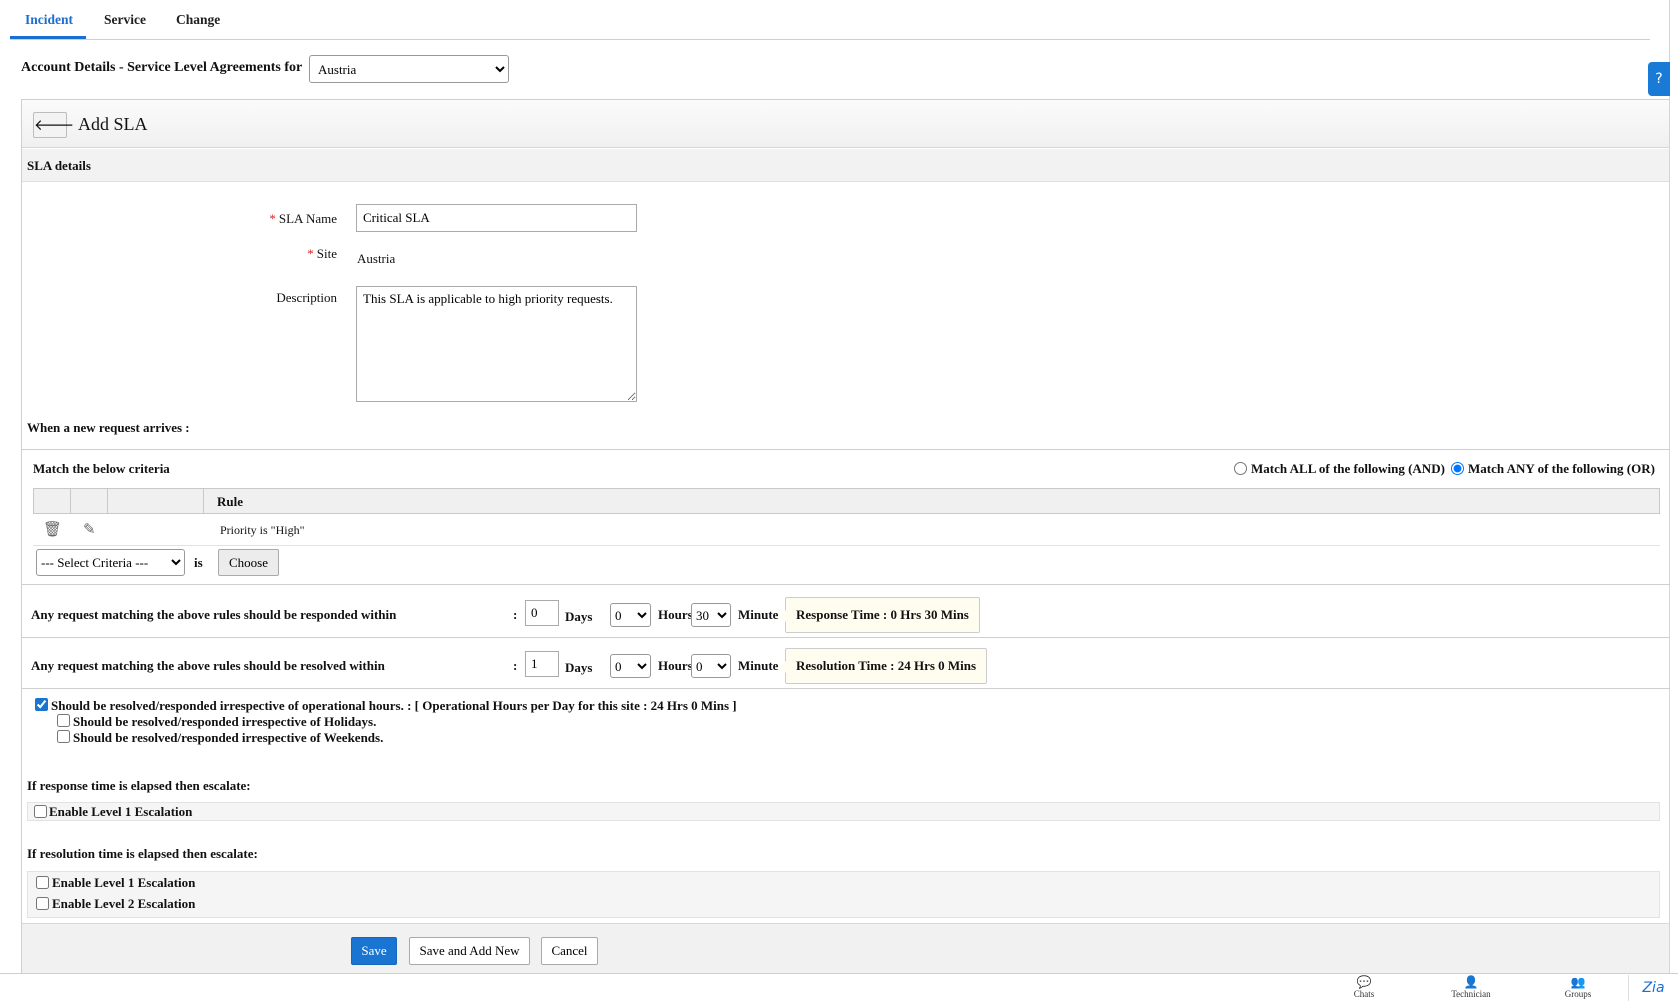 Image resolution: width=1678 pixels, height=1001 pixels. Describe the element at coordinates (1364, 982) in the screenshot. I see `chat-icon: 💬` at that location.